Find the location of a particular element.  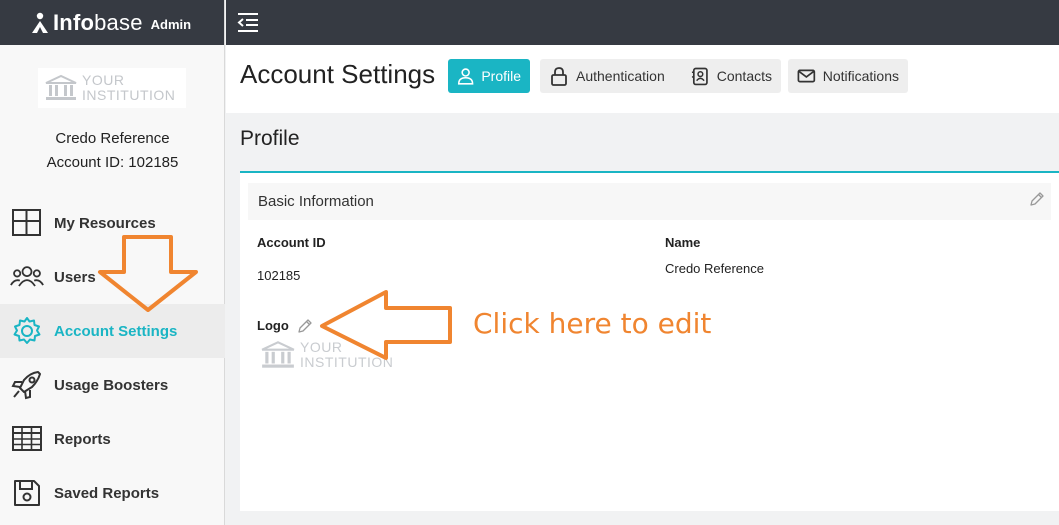

brand-bar: Infobase Admin is located at coordinates (112, 22).